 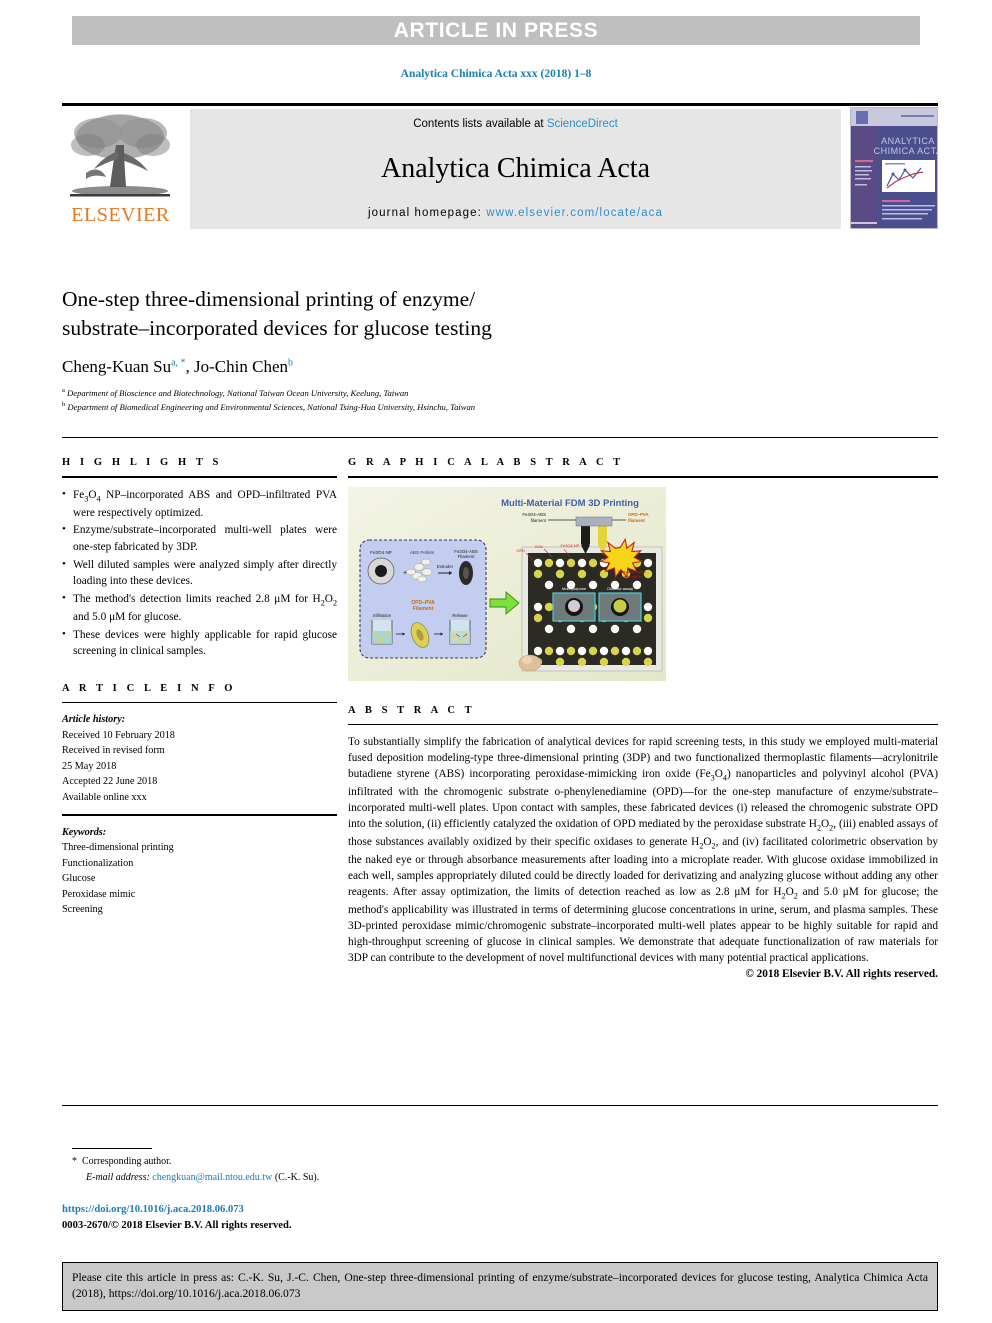 What do you see at coordinates (460, 615) in the screenshot?
I see `svg-text: Release` at bounding box center [460, 615].